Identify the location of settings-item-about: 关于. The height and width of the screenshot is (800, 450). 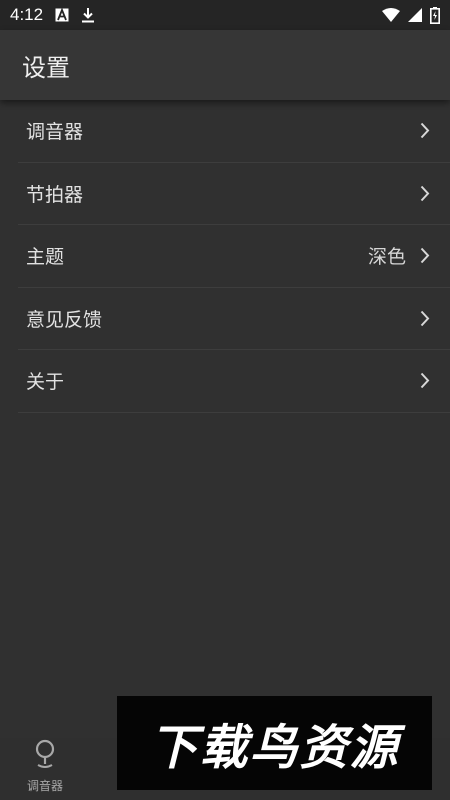
(234, 381).